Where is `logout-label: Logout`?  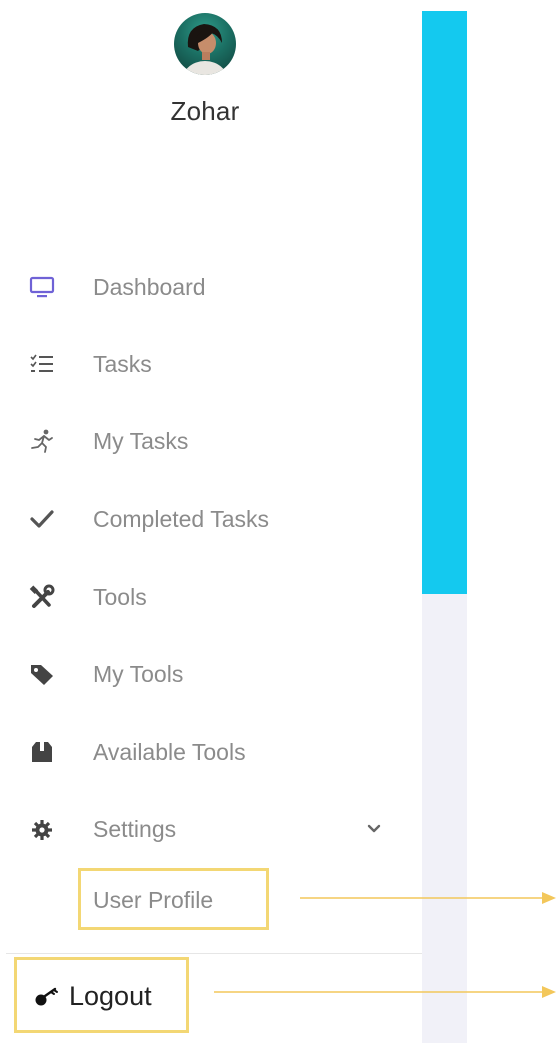 logout-label: Logout is located at coordinates (110, 996).